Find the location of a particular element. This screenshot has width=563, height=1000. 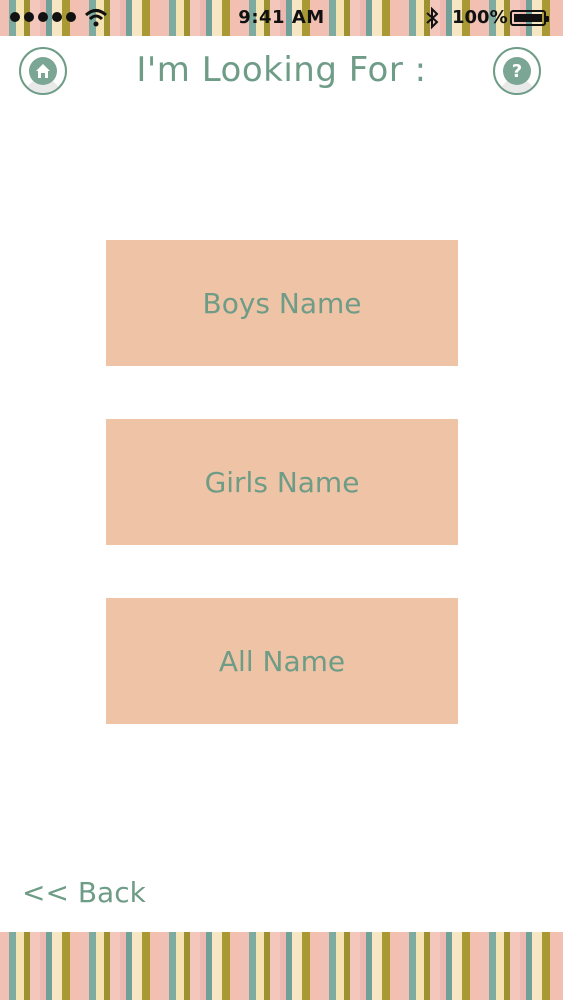

bluetooth-icon is located at coordinates (432, 18).